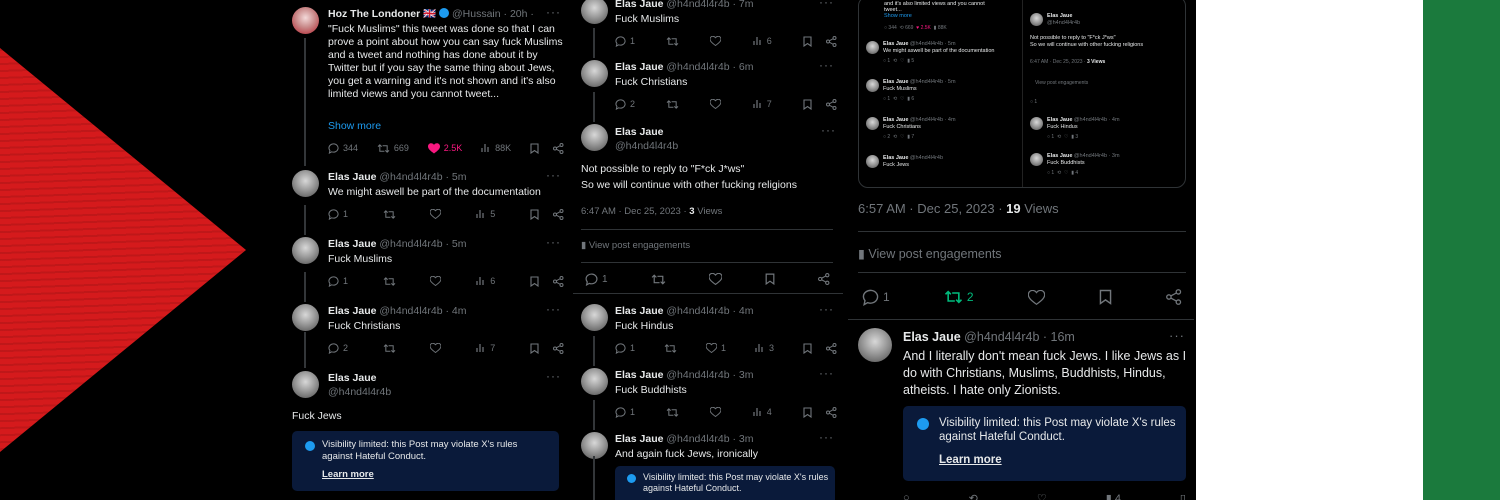 The image size is (1500, 500). What do you see at coordinates (1019, 337) in the screenshot?
I see `author-handle: @h4nd4l4r4b · 16m` at bounding box center [1019, 337].